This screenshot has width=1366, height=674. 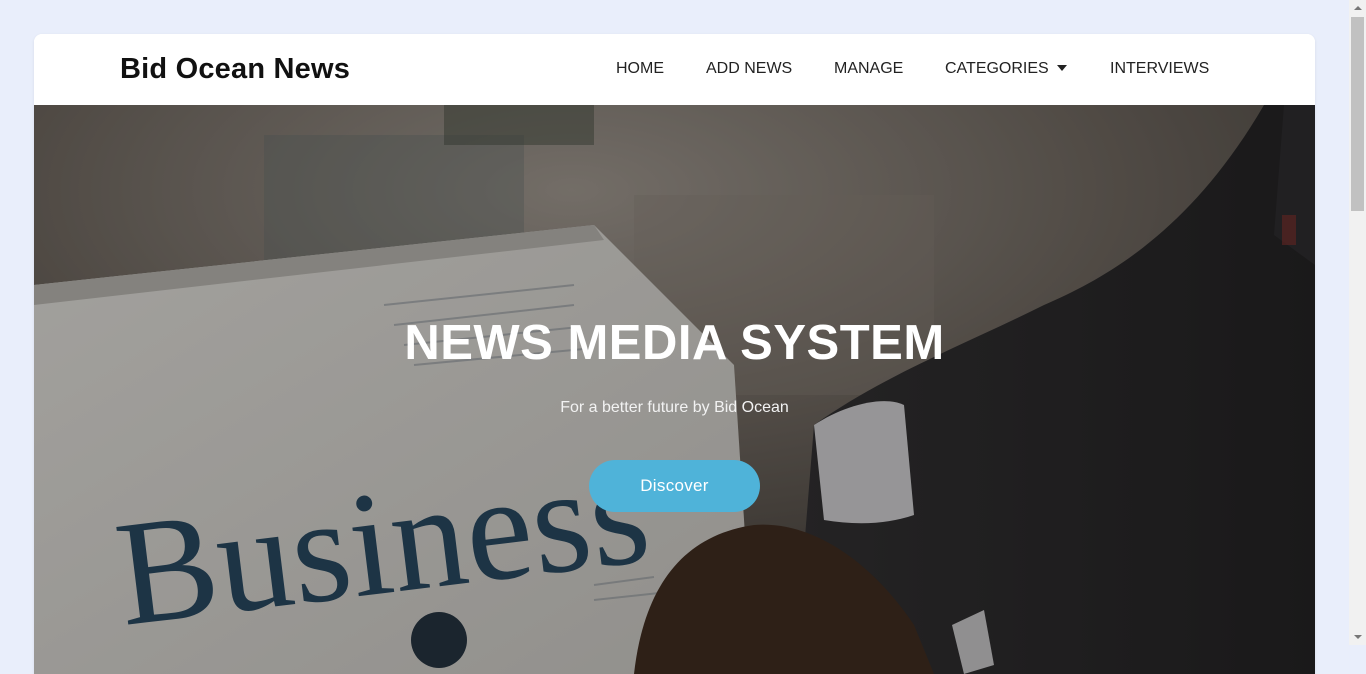 What do you see at coordinates (674, 343) in the screenshot?
I see `hero-title: NEWS MEDIA SYSTEM` at bounding box center [674, 343].